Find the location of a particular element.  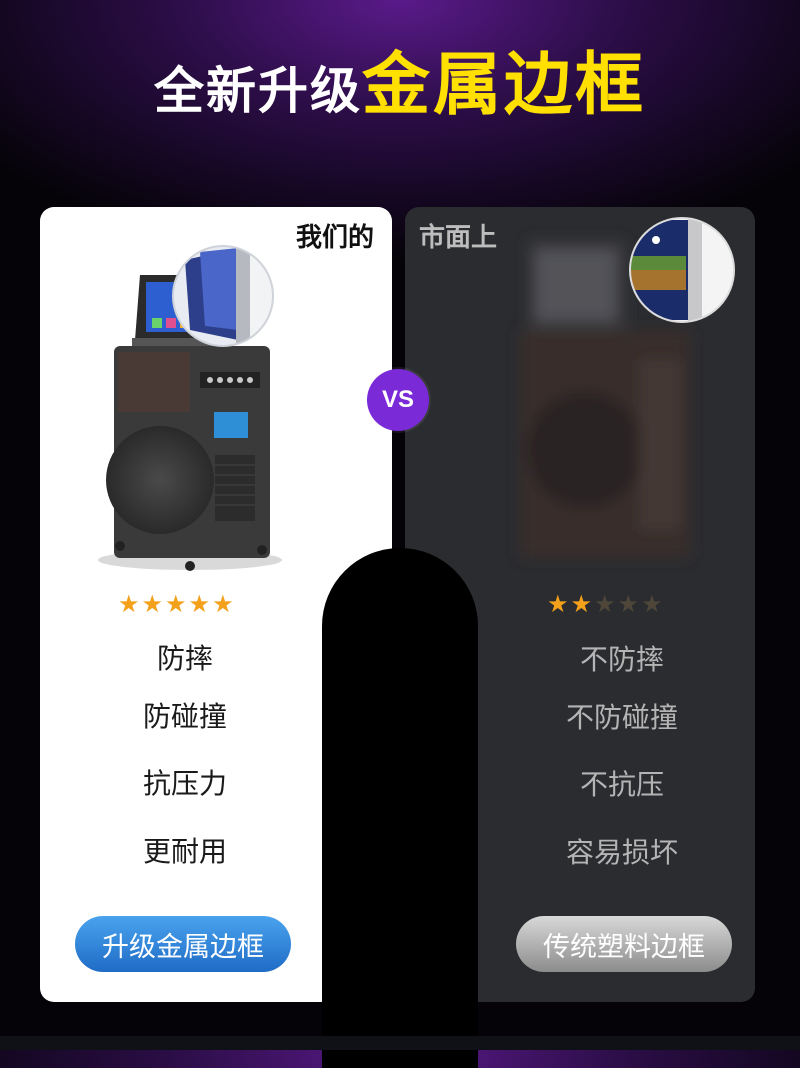

our-feature: 防摔 is located at coordinates (184, 658).